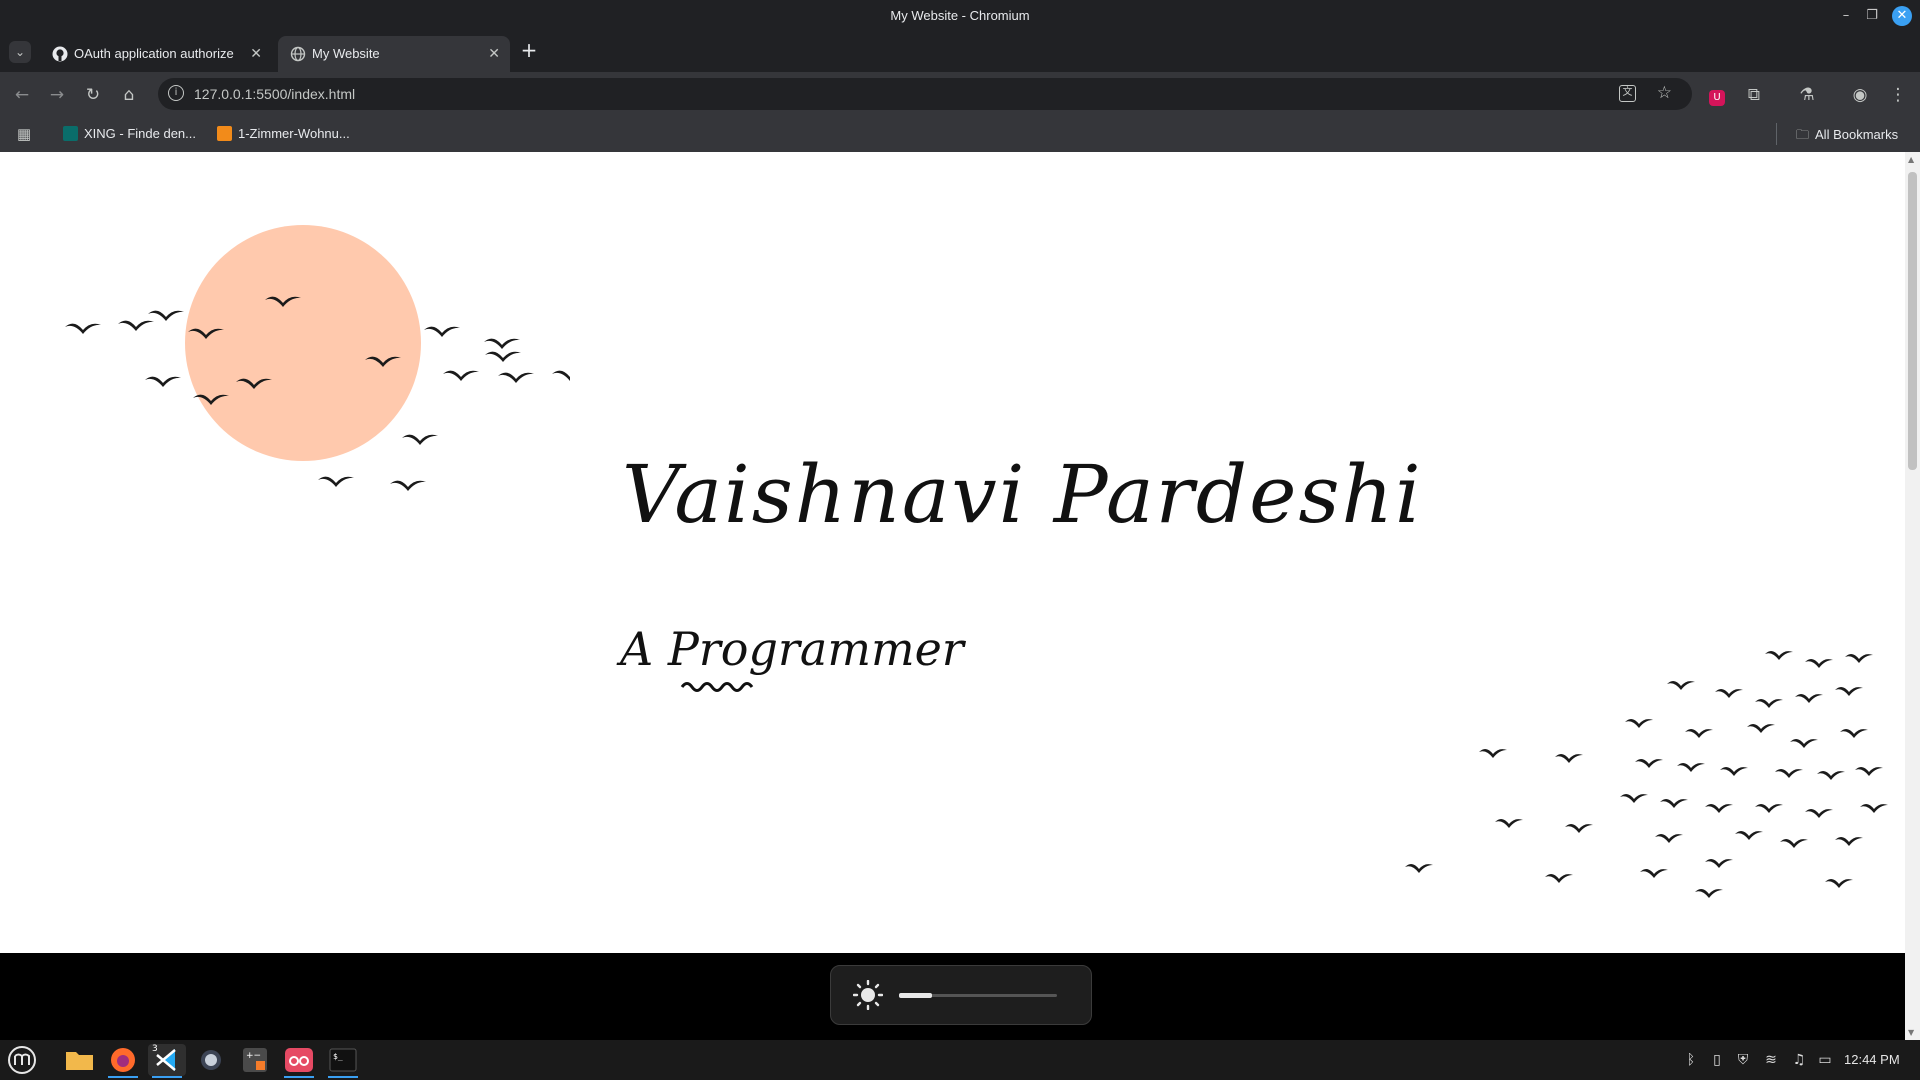 The height and width of the screenshot is (1080, 1920). Describe the element at coordinates (57, 95) in the screenshot. I see `forward-button: →` at that location.